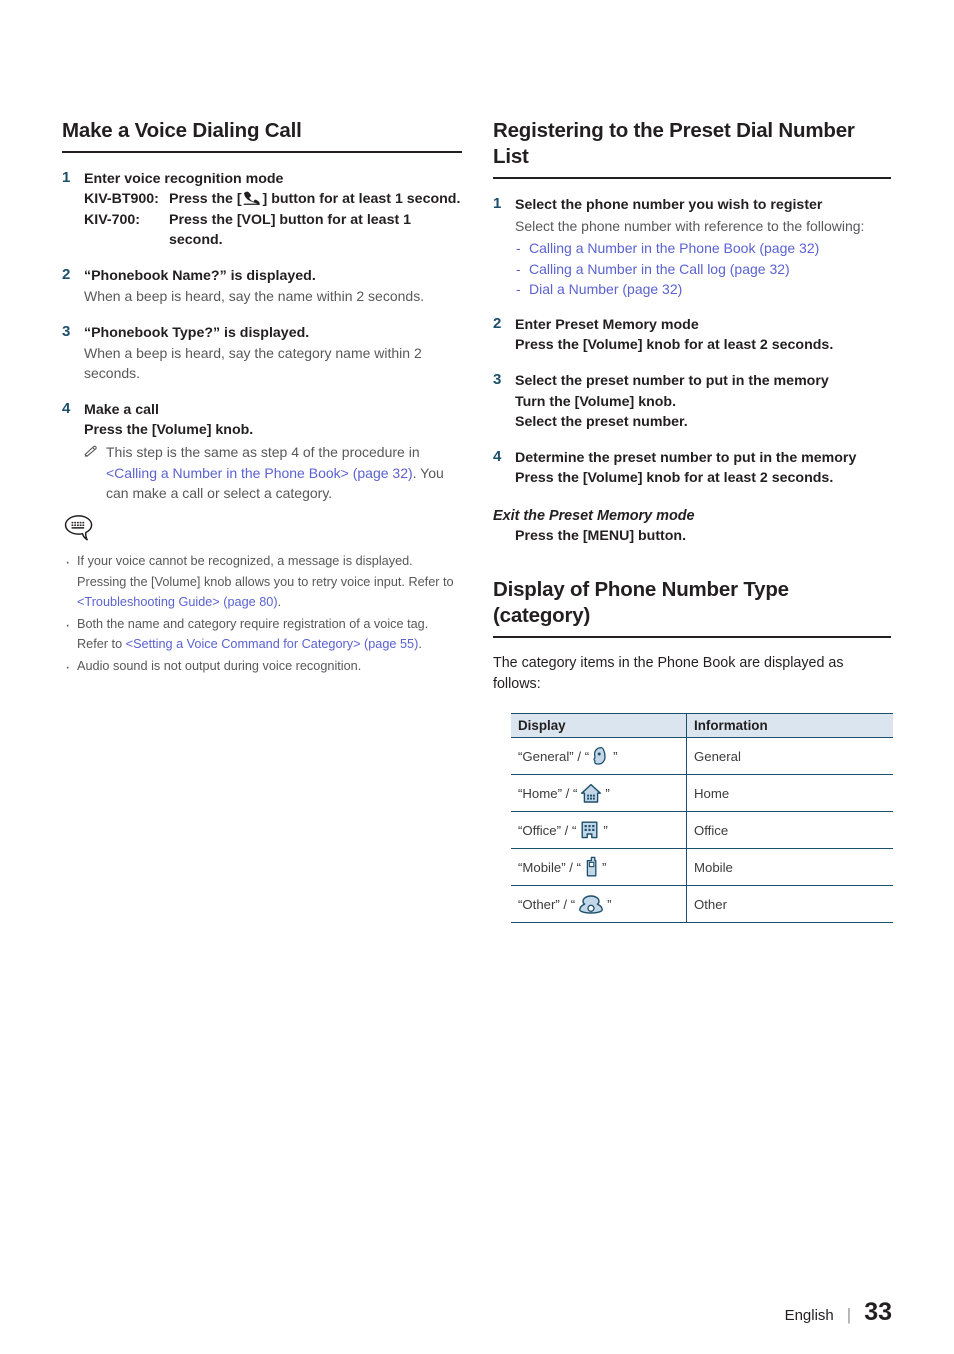  What do you see at coordinates (607, 325) in the screenshot?
I see `step-title: Enter Preset Memory mode` at bounding box center [607, 325].